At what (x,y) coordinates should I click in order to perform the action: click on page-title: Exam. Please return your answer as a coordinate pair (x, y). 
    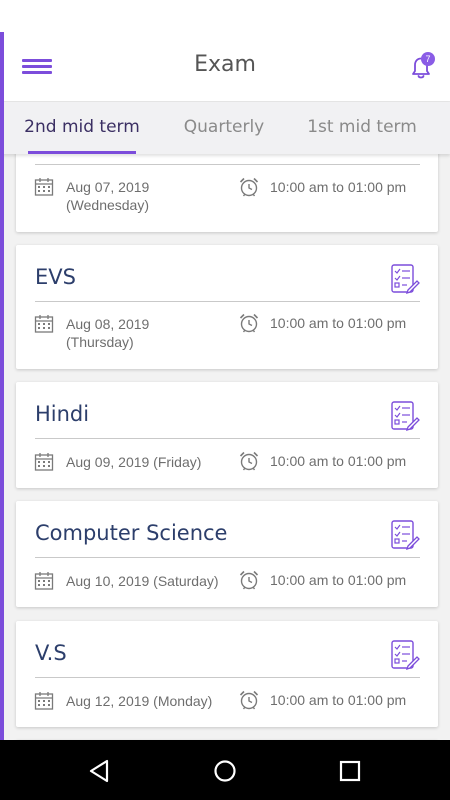
    Looking at the image, I should click on (225, 64).